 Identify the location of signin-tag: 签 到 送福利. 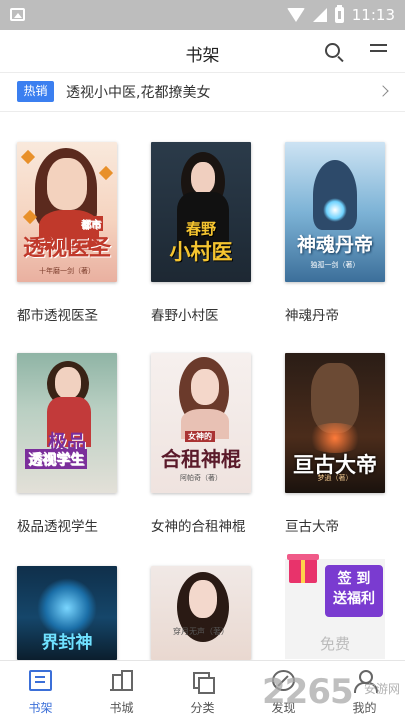
(354, 591).